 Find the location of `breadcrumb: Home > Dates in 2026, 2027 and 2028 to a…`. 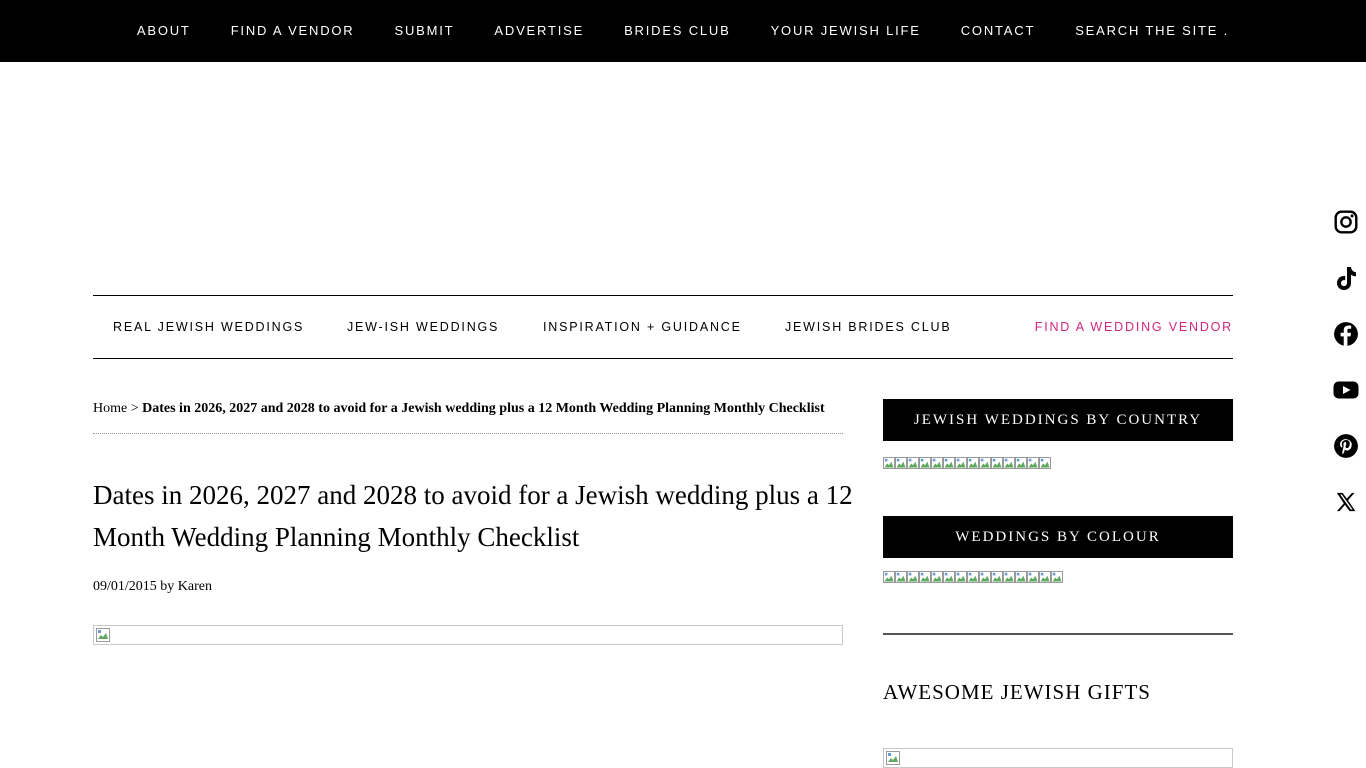

breadcrumb: Home > Dates in 2026, 2027 and 2028 to a… is located at coordinates (468, 417).